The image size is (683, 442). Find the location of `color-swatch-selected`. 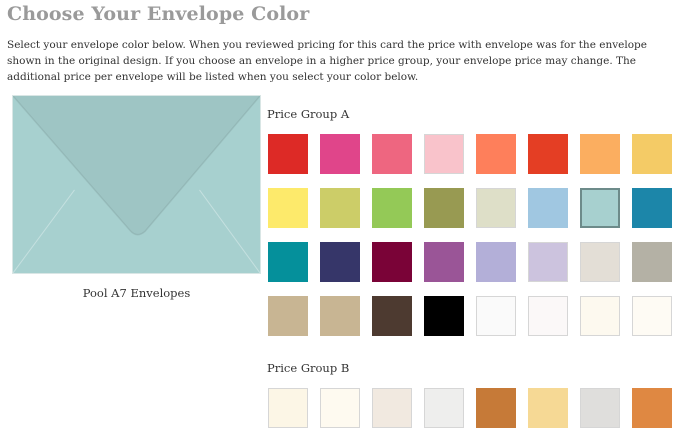

color-swatch-selected is located at coordinates (600, 208).